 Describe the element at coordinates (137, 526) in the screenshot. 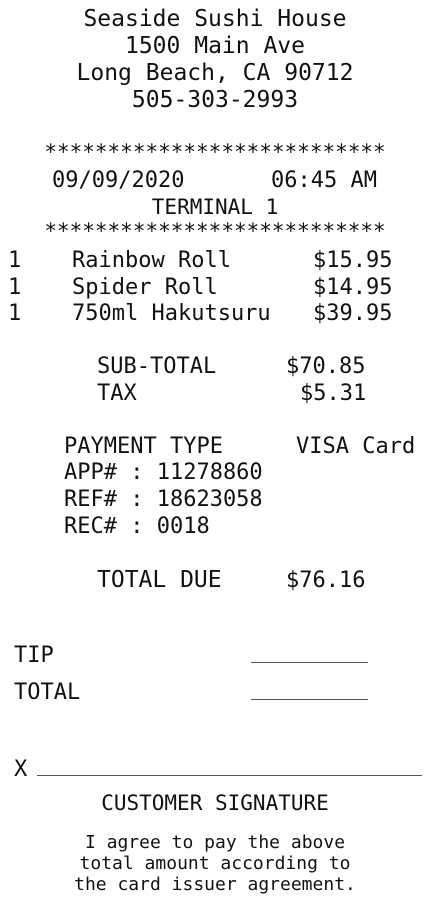

I see `receipt-number: REC# : 0018` at that location.